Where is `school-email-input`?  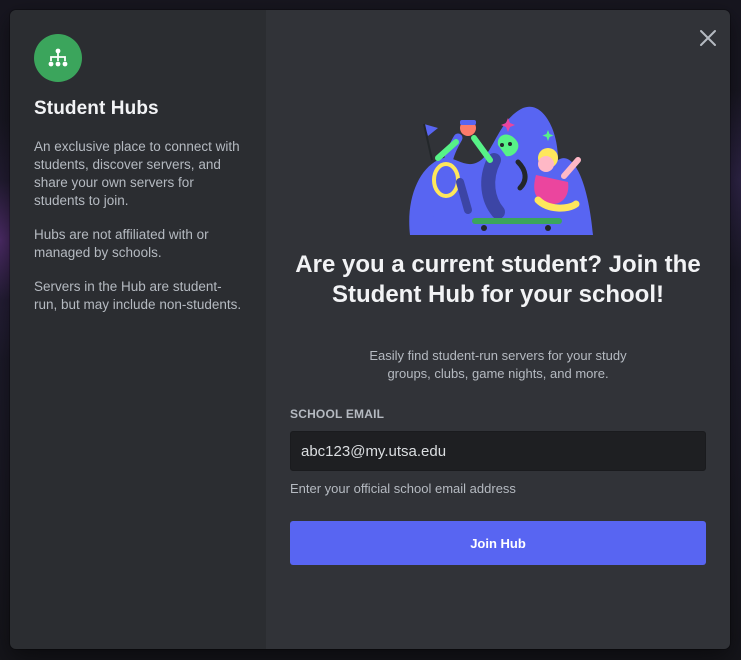
school-email-input is located at coordinates (498, 451).